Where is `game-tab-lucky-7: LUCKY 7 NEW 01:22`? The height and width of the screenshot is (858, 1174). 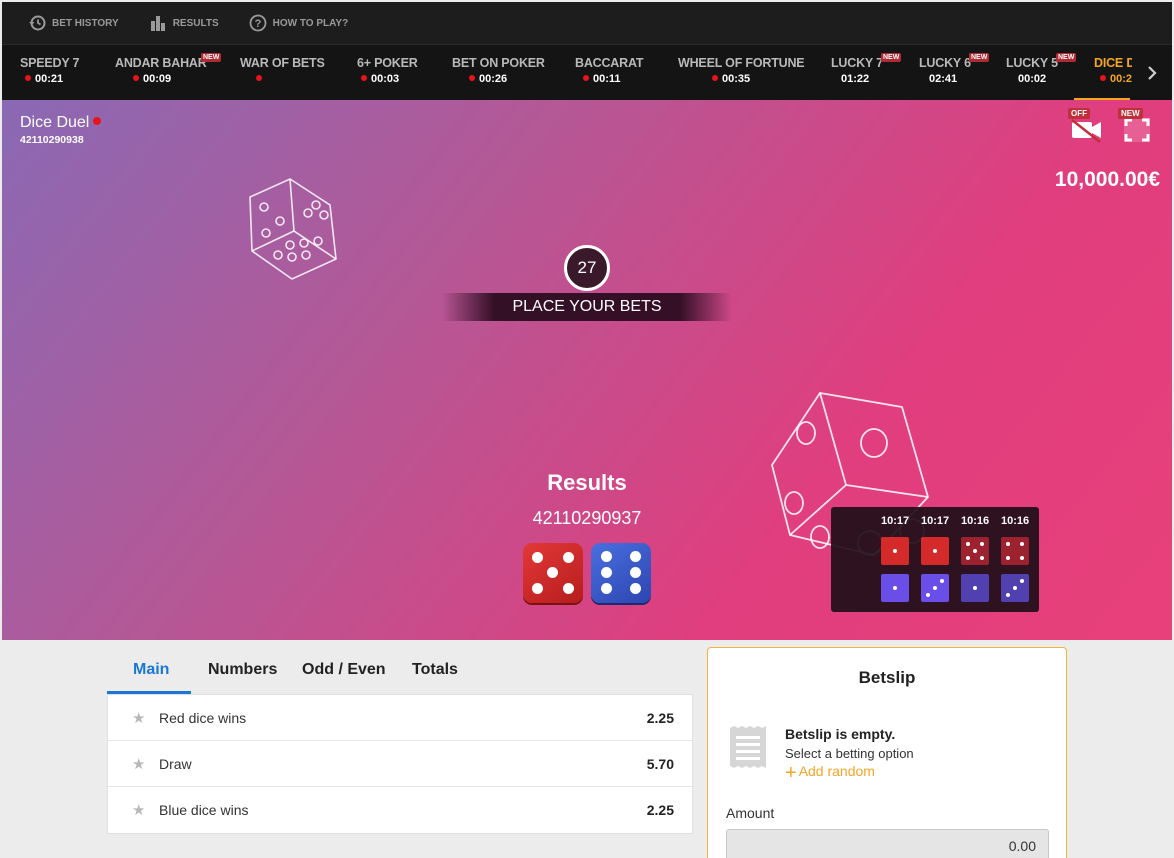
game-tab-lucky-7: LUCKY 7 NEW 01:22 is located at coordinates (868, 73).